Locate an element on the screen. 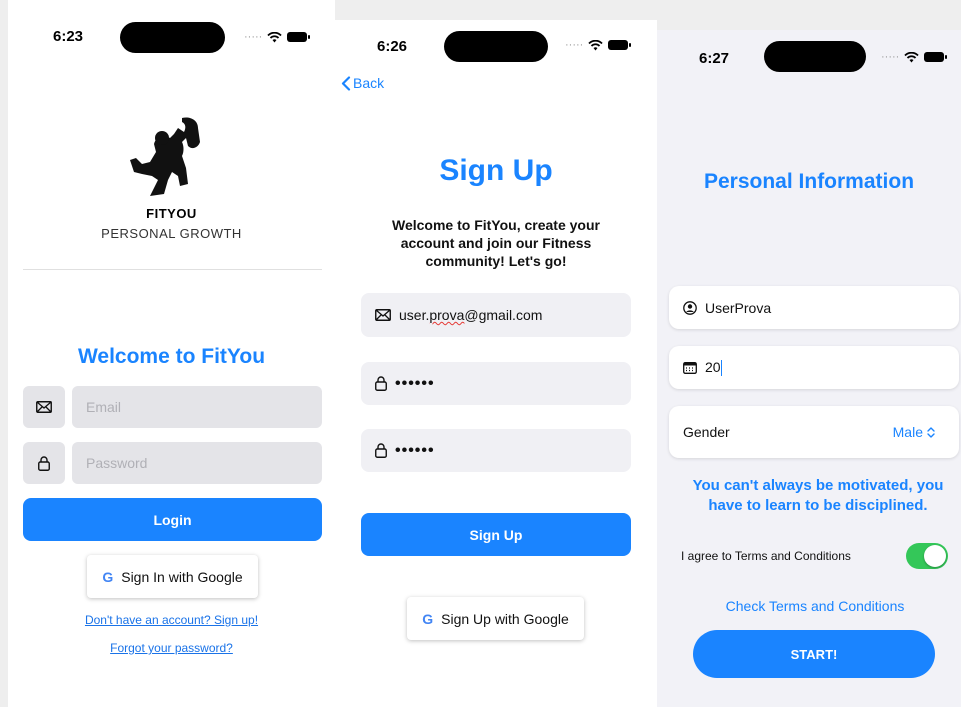  back-label: Back is located at coordinates (369, 83).